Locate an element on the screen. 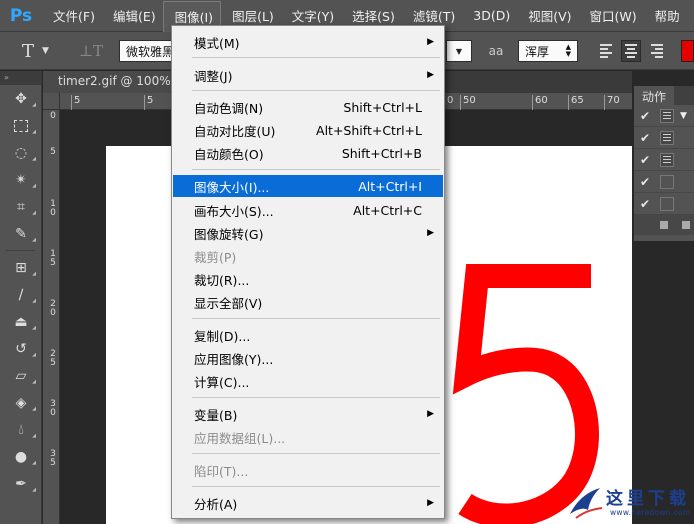  align-left-icon is located at coordinates (607, 51).